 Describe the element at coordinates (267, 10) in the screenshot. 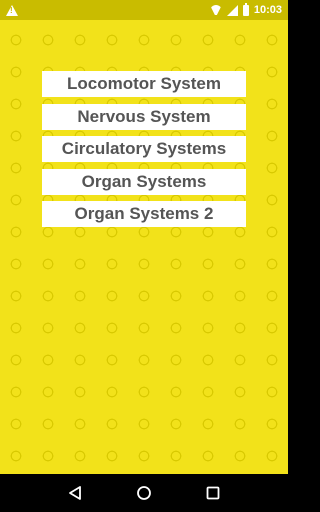

I see `status-time: 10:03` at that location.